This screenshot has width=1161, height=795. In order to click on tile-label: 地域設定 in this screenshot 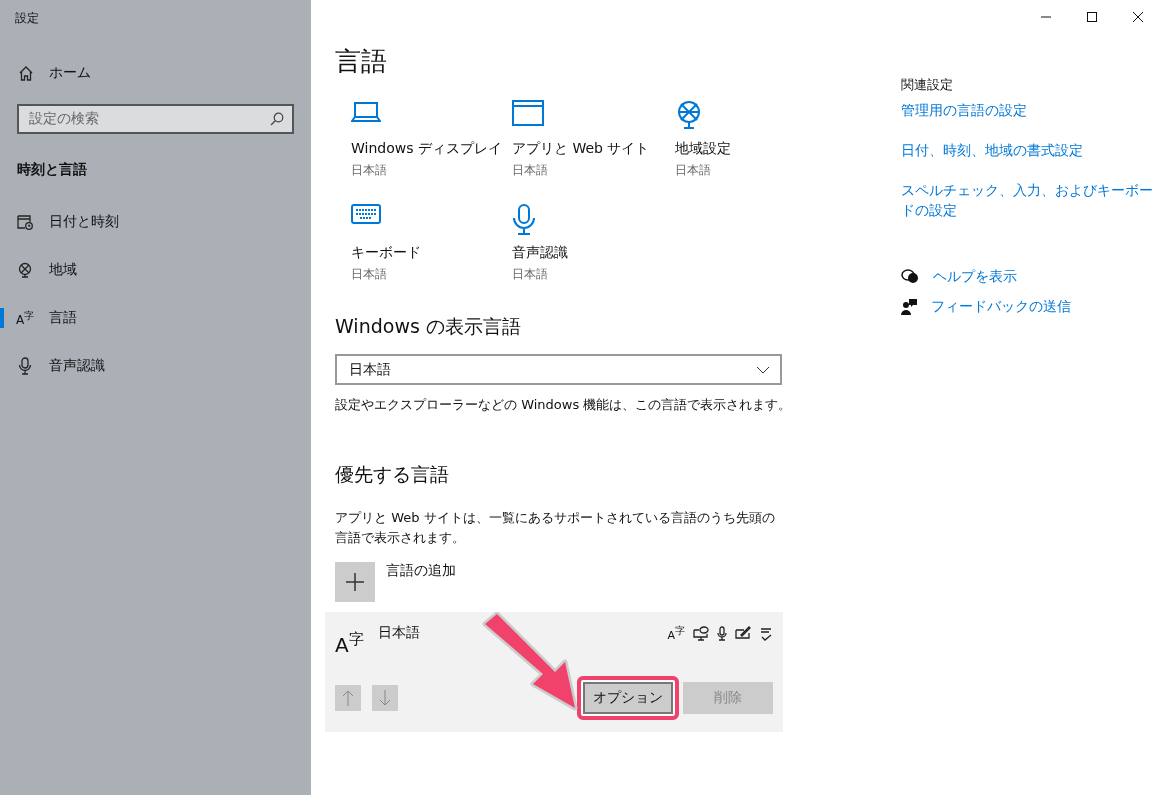, I will do `click(703, 149)`.